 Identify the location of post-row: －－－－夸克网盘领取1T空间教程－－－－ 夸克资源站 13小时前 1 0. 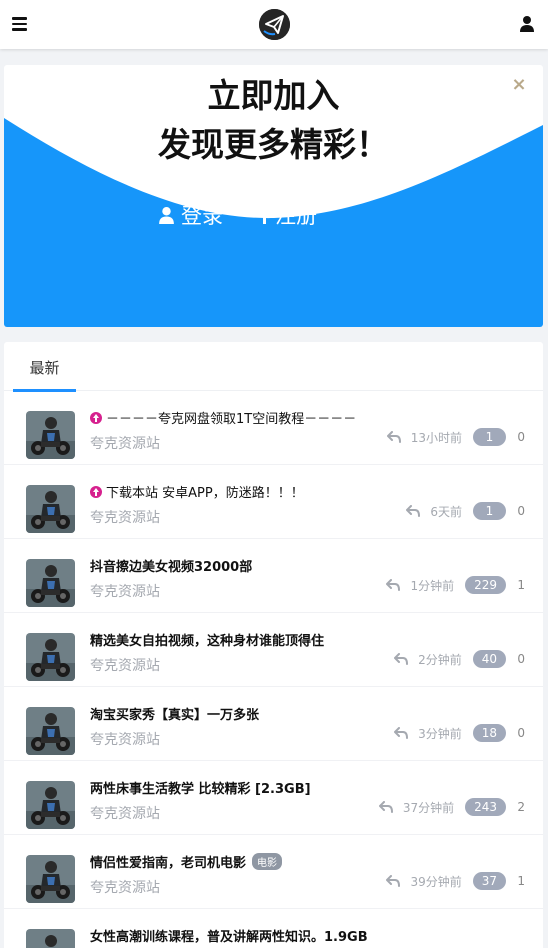
(273, 428).